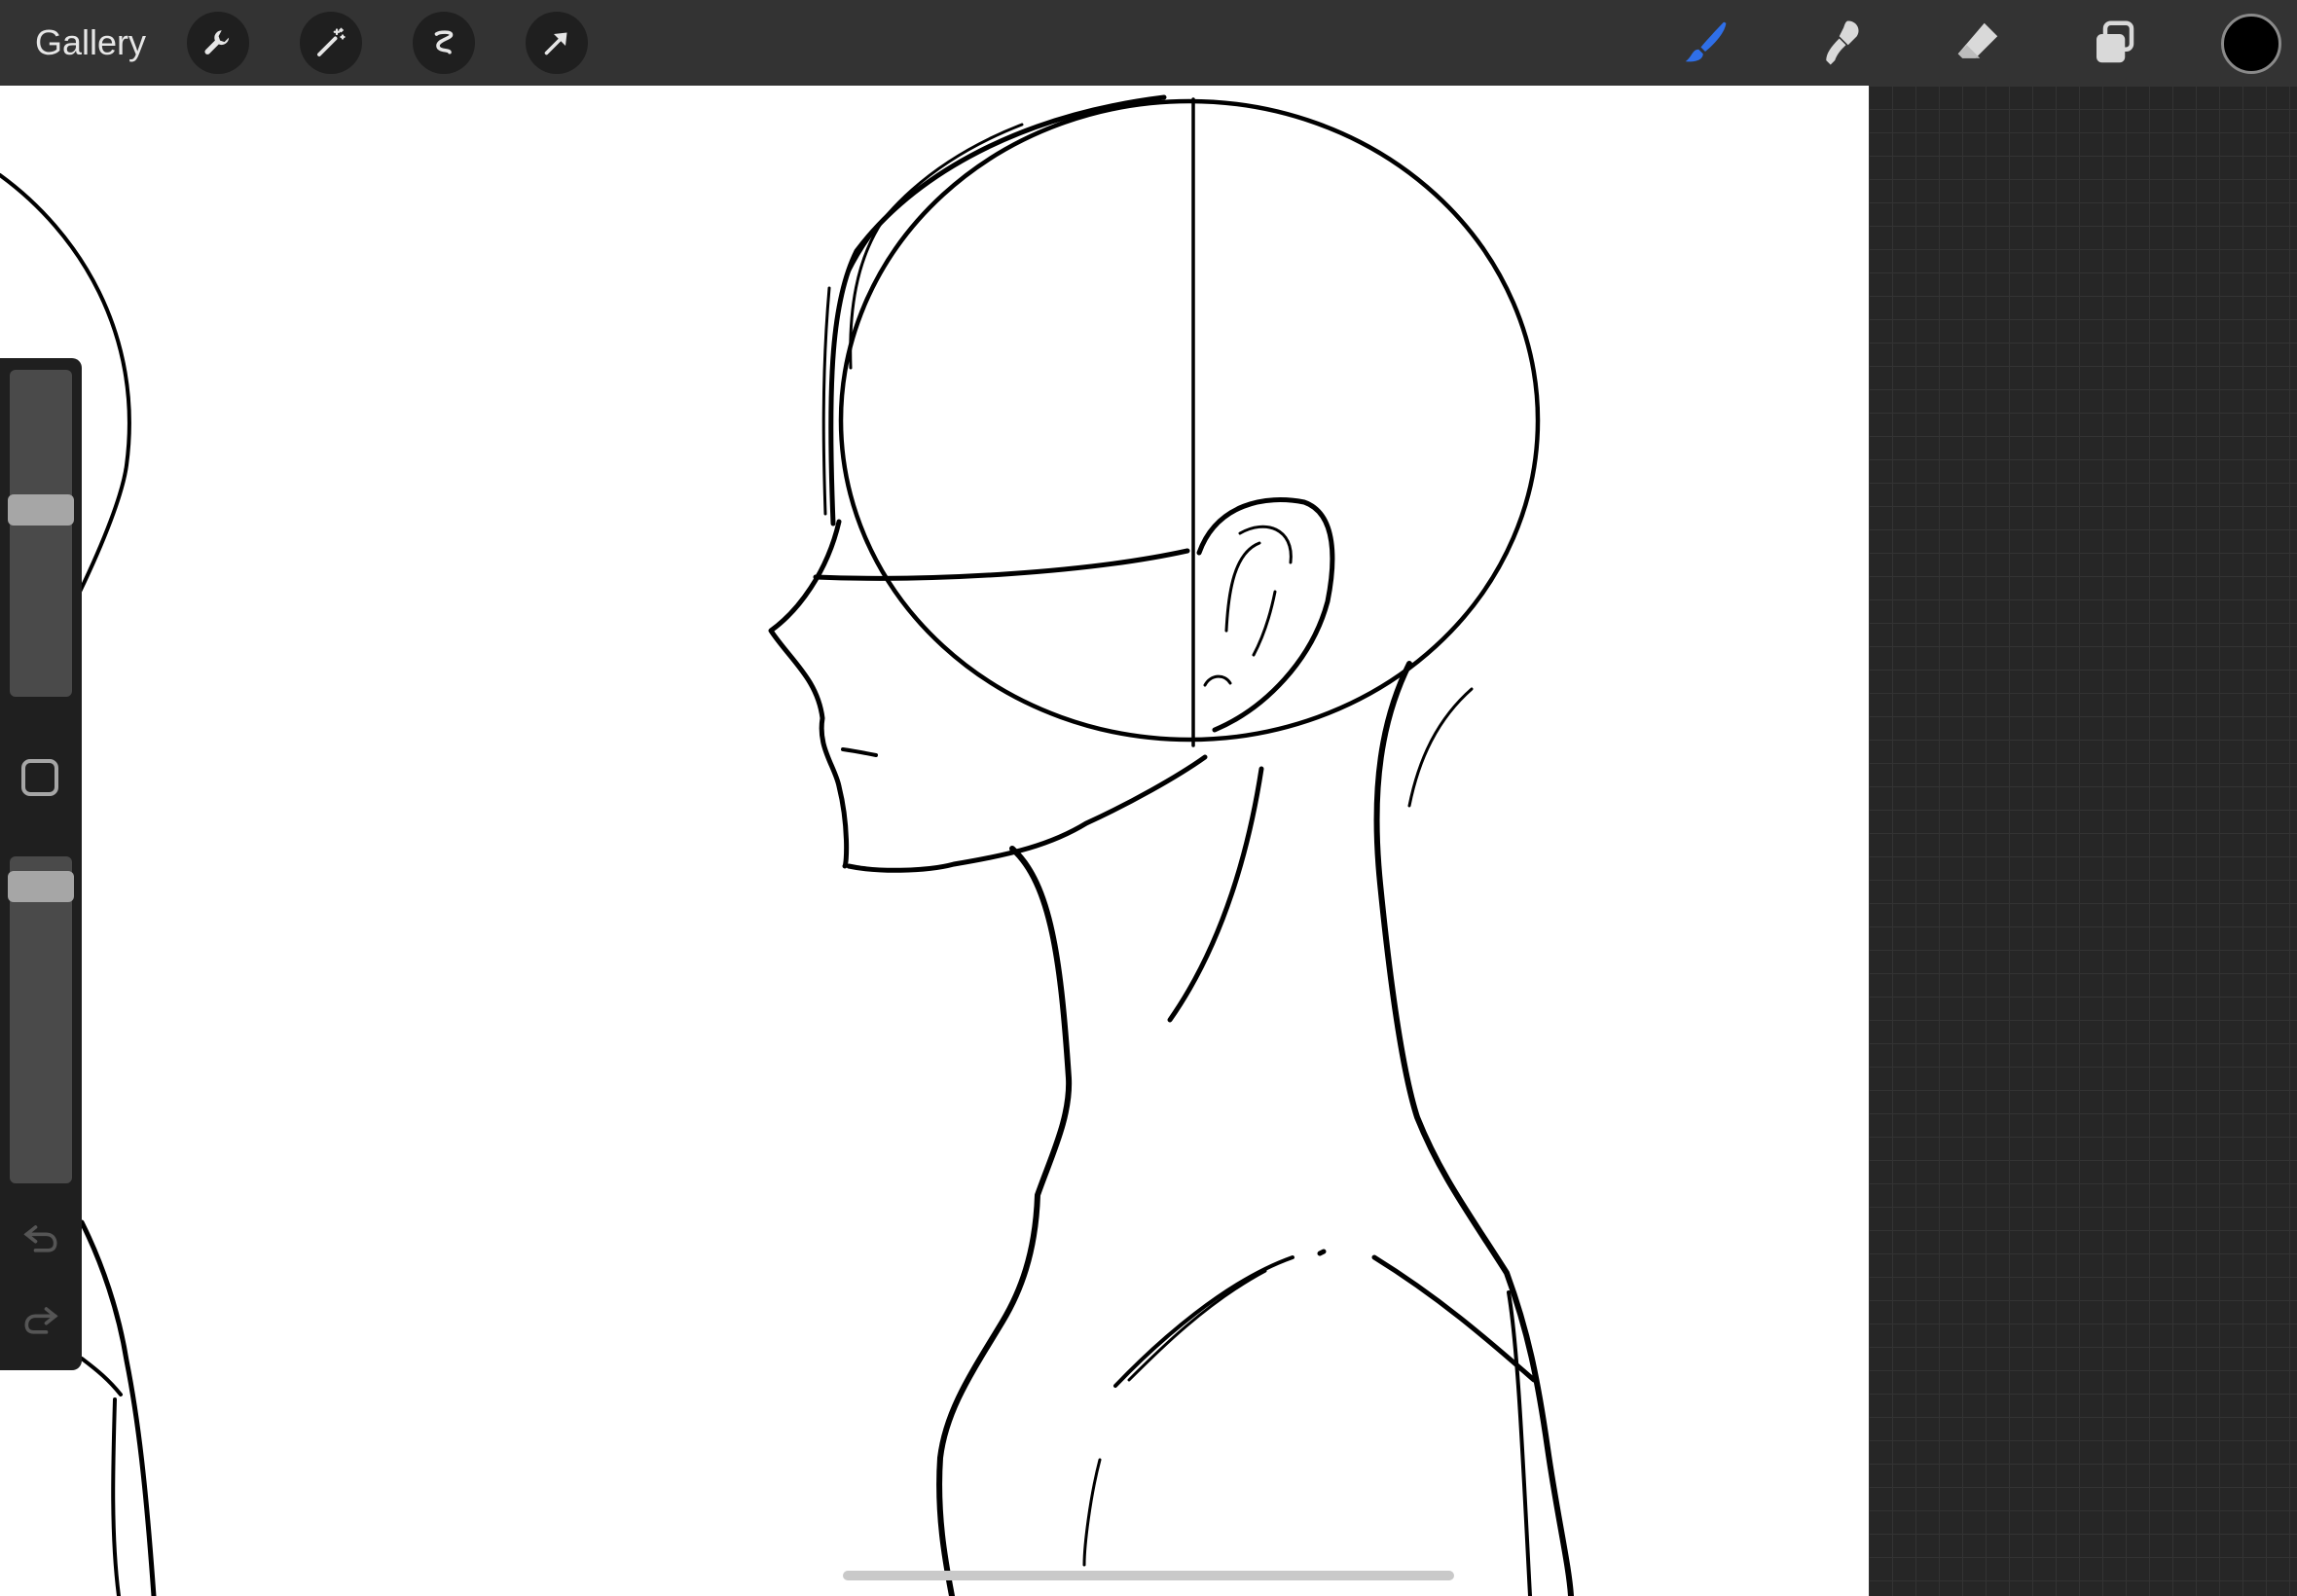  I want to click on modify-square-icon, so click(39, 777).